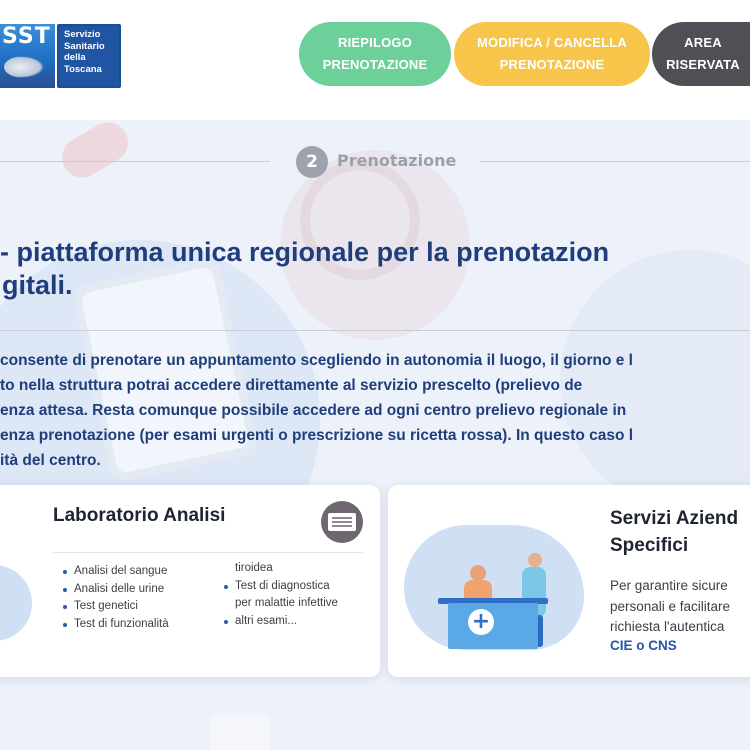 Image resolution: width=750 pixels, height=750 pixels. Describe the element at coordinates (115, 572) in the screenshot. I see `list-item: Analisi del sangue` at that location.